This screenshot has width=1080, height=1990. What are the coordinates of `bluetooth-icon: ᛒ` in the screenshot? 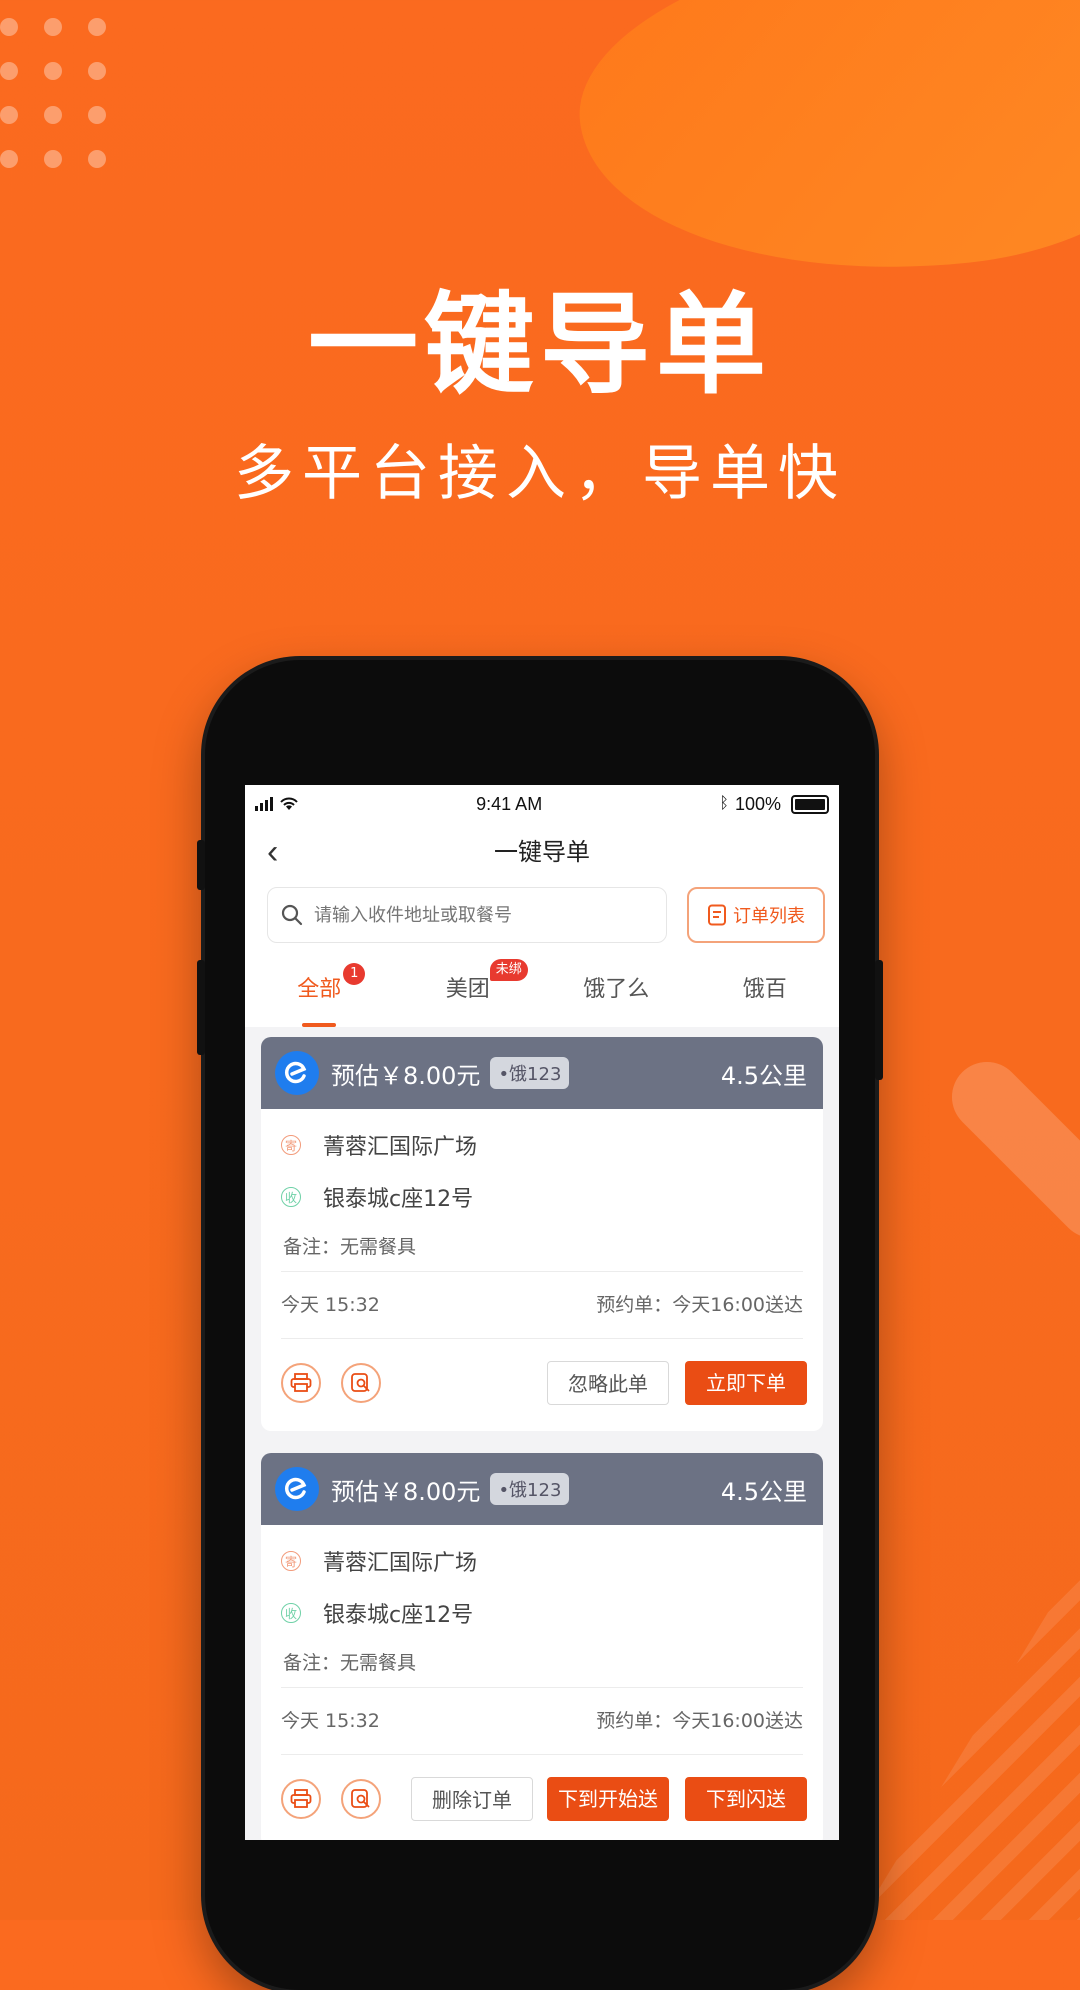 It's located at (724, 803).